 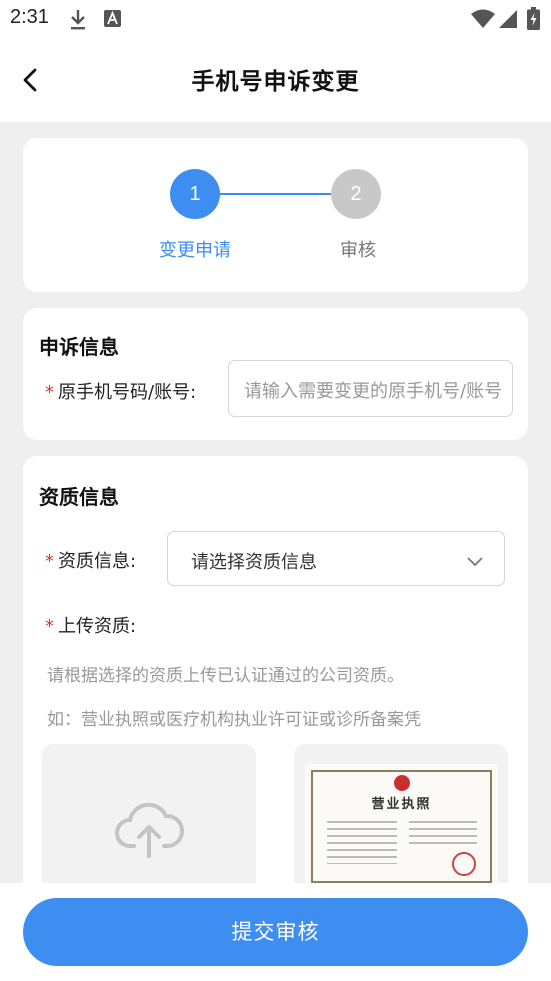 I want to click on upload-label: * 上传资质:, so click(x=91, y=626).